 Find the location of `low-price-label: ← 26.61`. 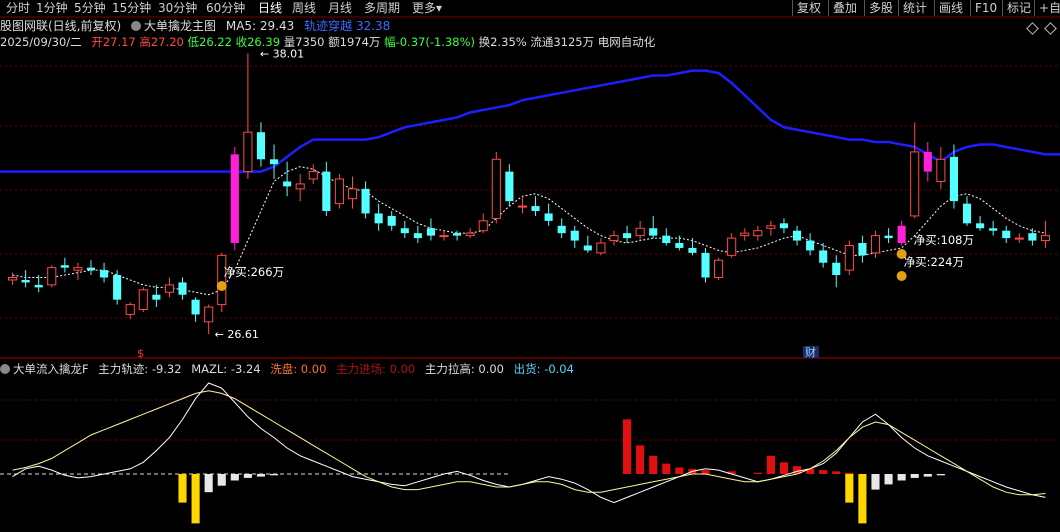

low-price-label: ← 26.61 is located at coordinates (237, 334).